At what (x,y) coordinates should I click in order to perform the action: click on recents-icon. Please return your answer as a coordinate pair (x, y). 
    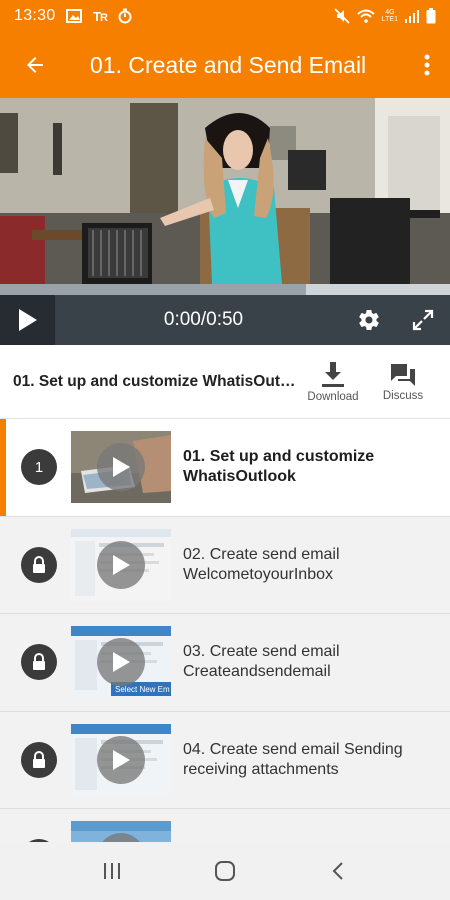
    Looking at the image, I should click on (111, 871).